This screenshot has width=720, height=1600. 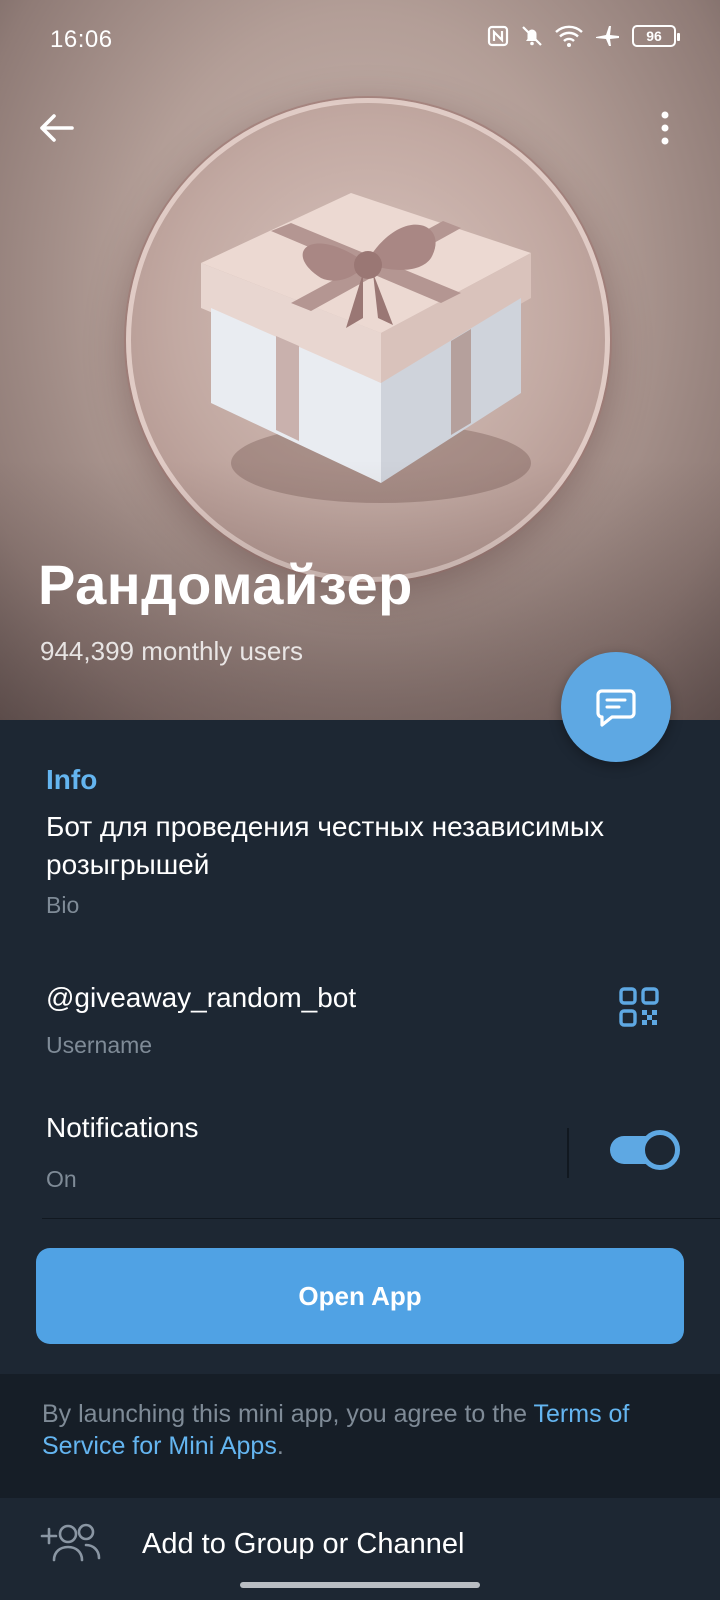 I want to click on qr-code-icon, so click(x=639, y=1007).